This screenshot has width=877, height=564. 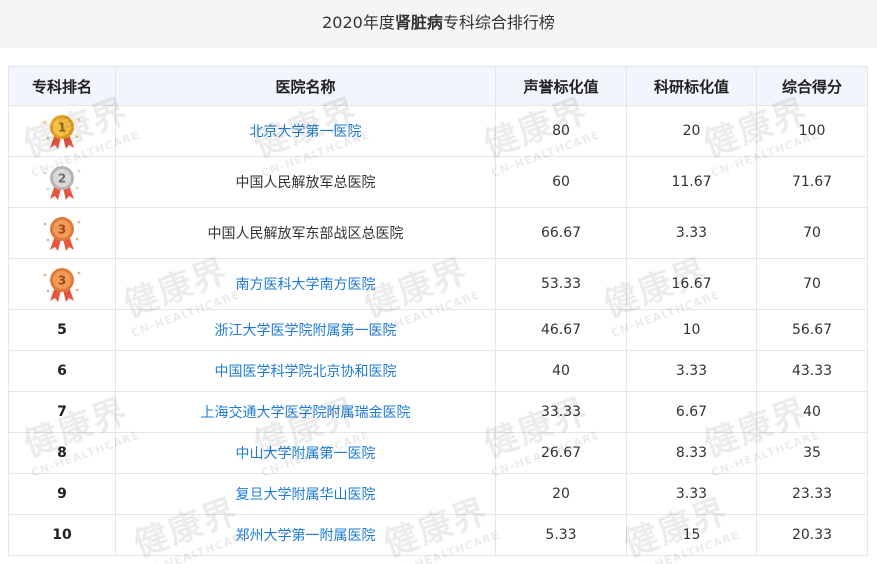 What do you see at coordinates (691, 453) in the screenshot?
I see `research-cell: 8.33` at bounding box center [691, 453].